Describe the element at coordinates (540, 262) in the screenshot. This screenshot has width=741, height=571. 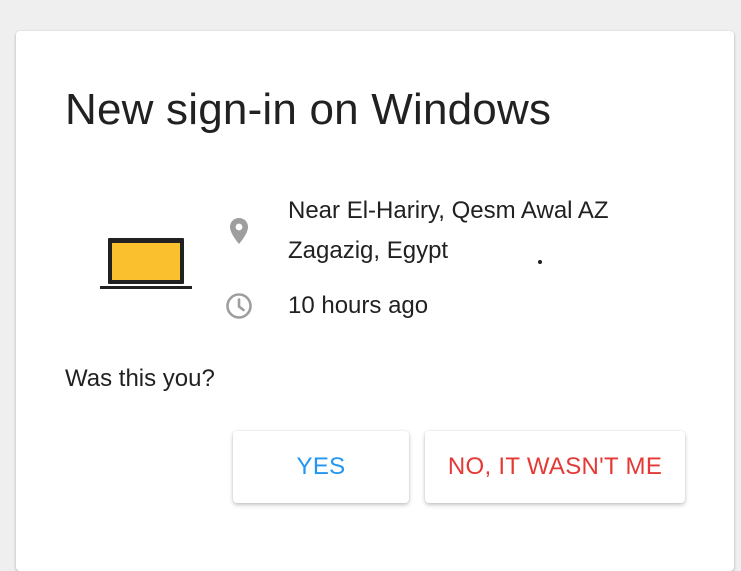
I see `dot-mark` at that location.